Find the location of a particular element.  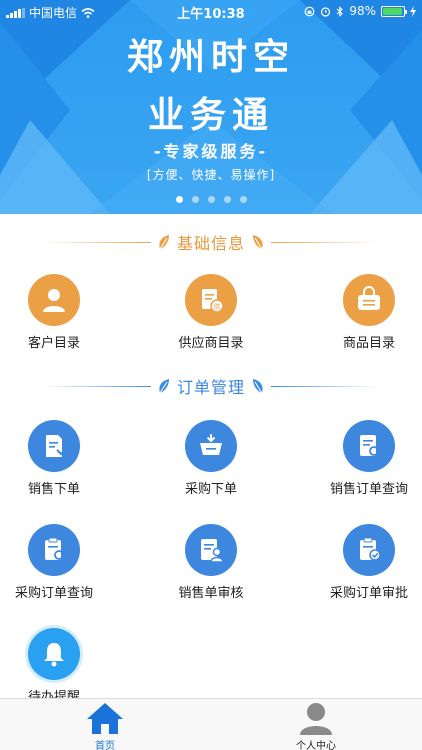

battery-percent: 98% is located at coordinates (362, 11).